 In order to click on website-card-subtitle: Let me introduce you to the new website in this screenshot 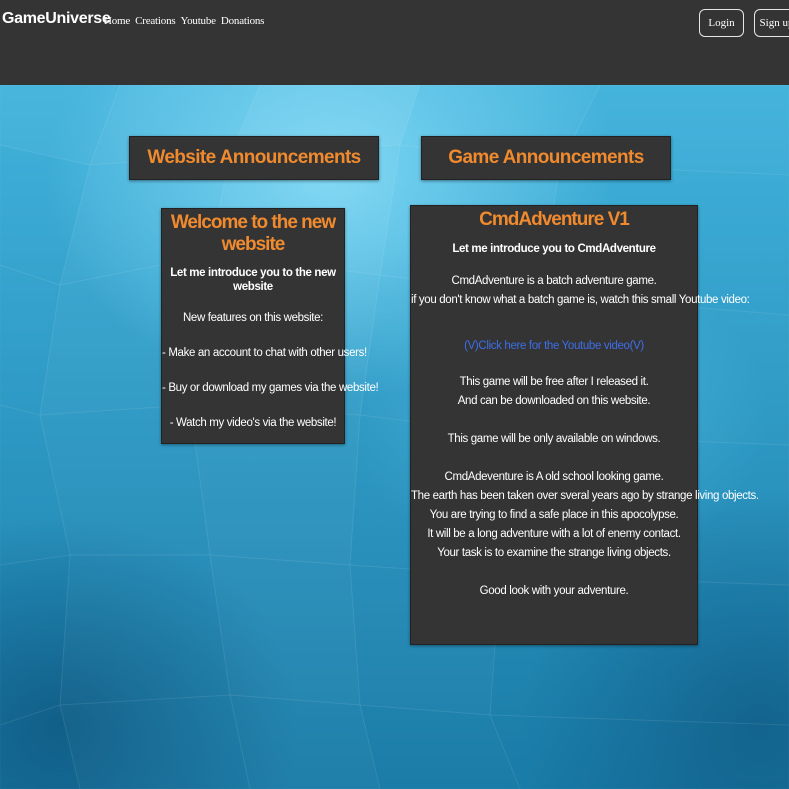, I will do `click(253, 280)`.